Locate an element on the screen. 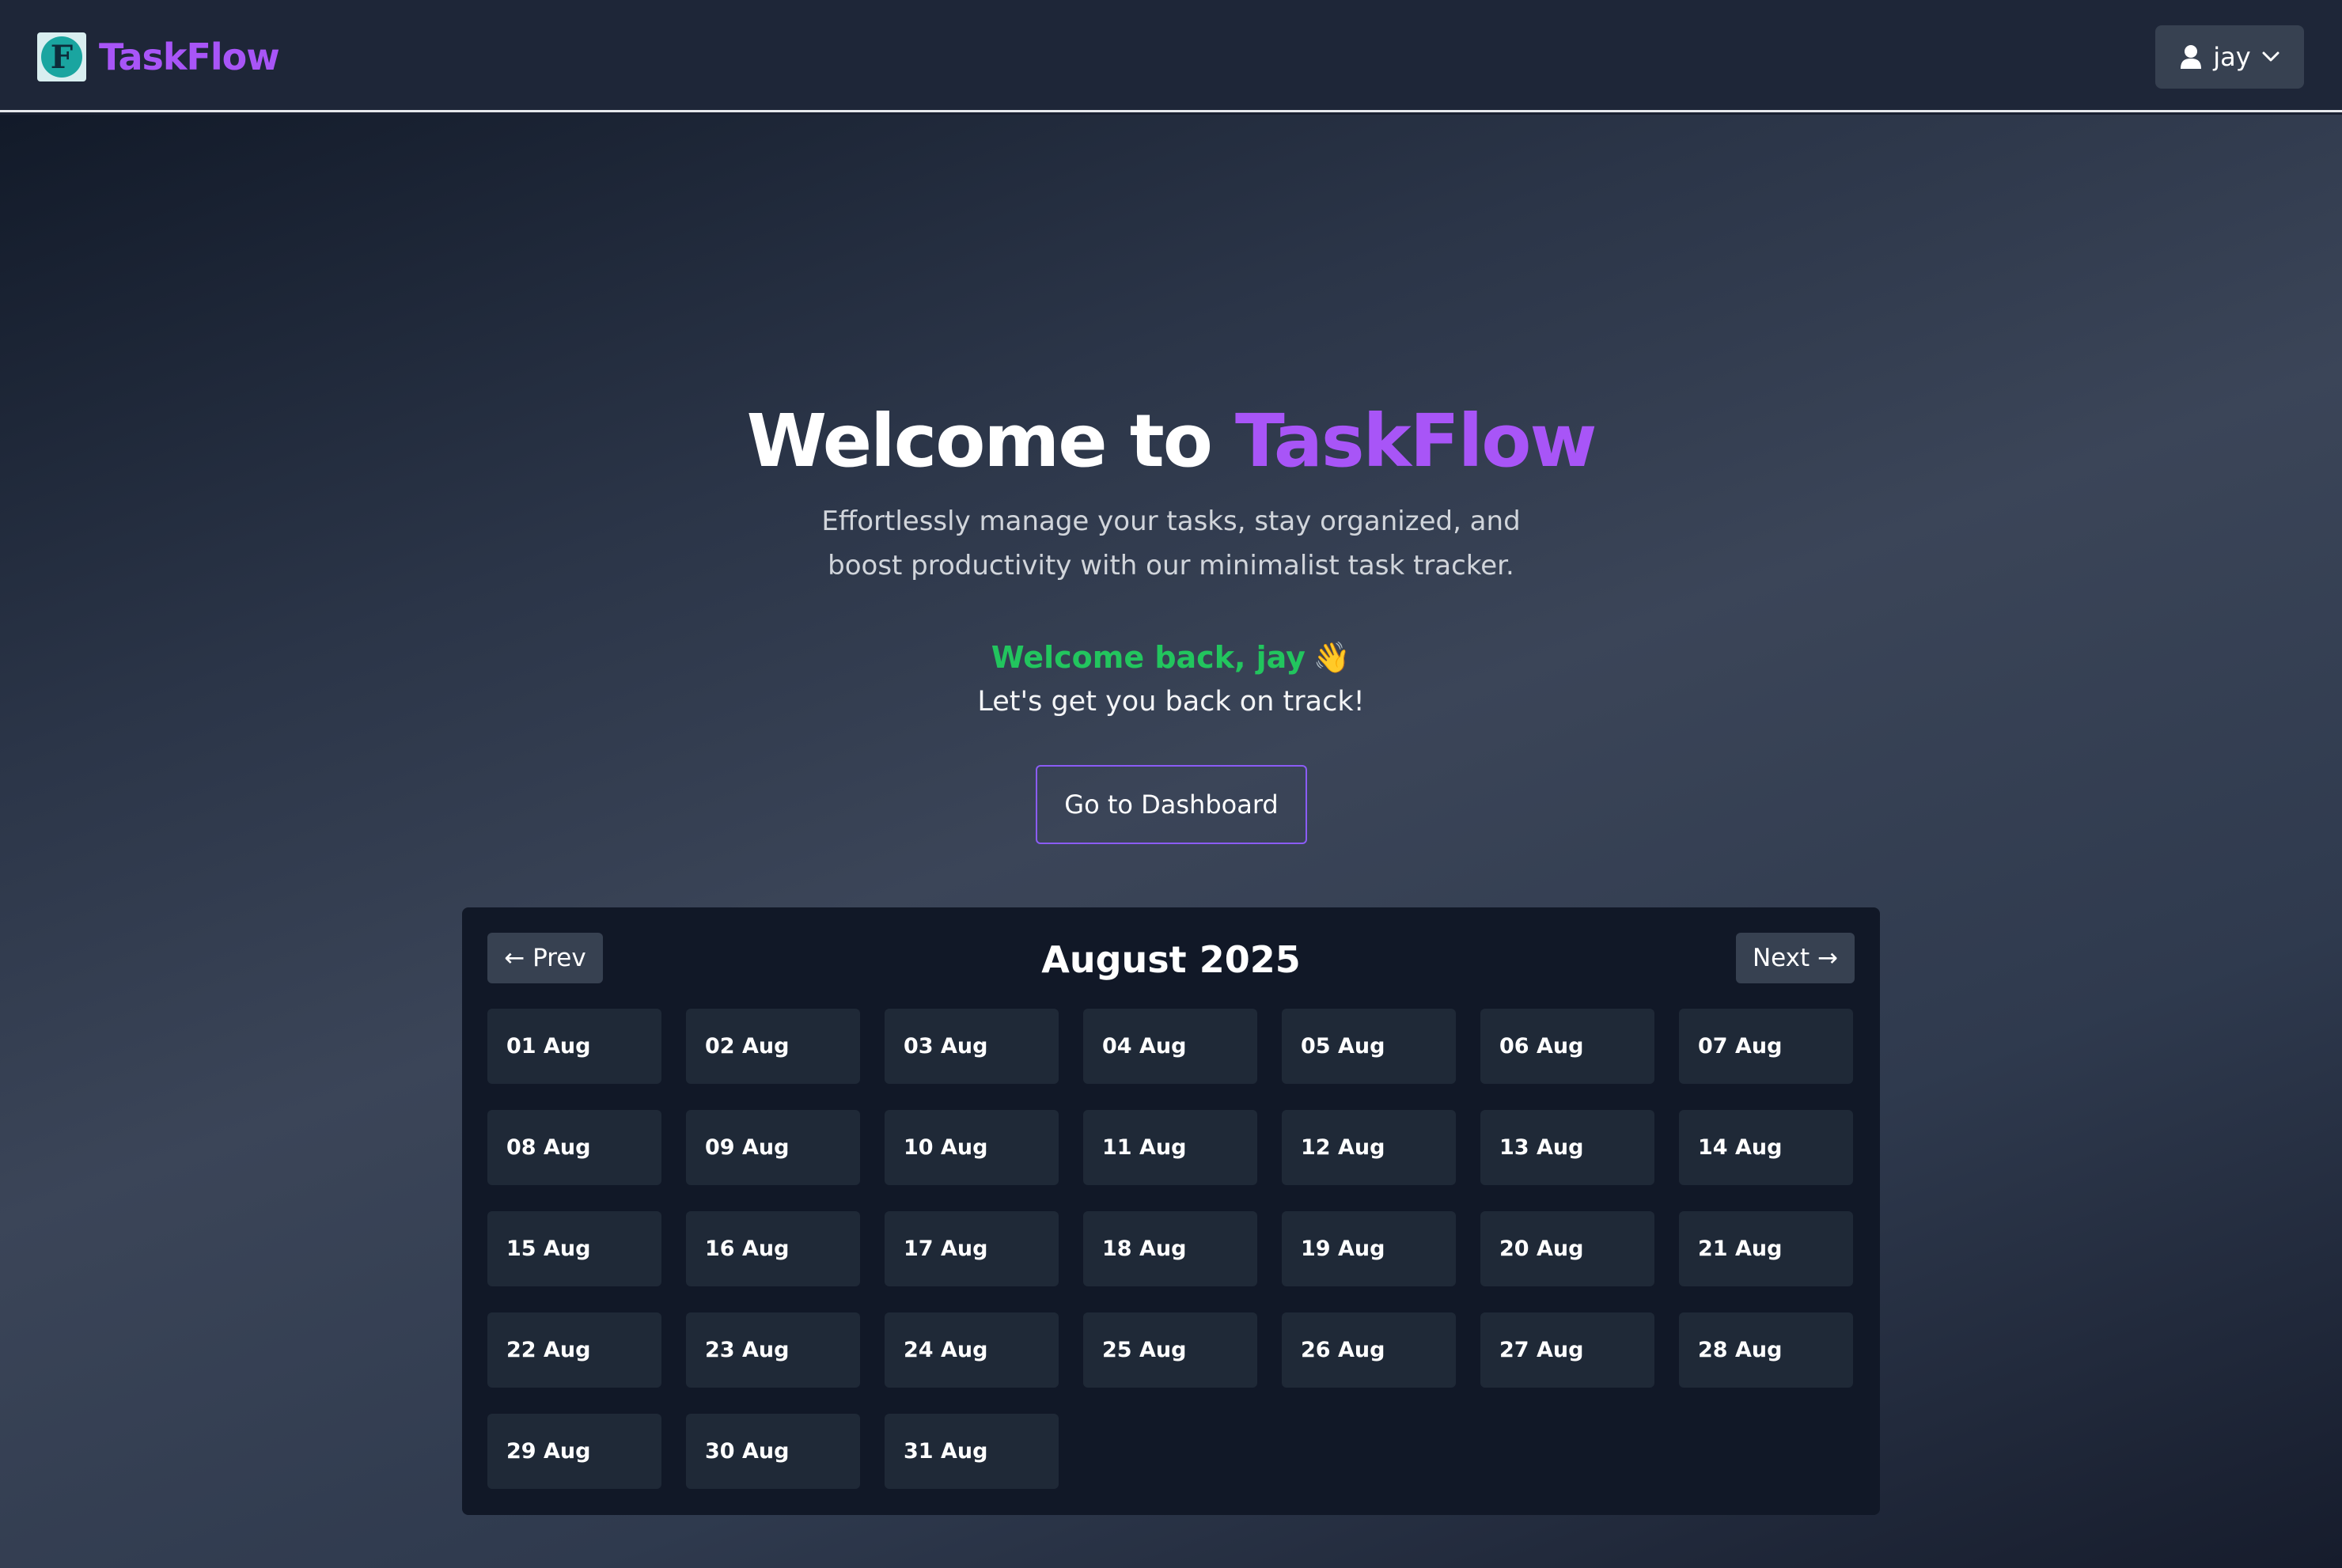 The width and height of the screenshot is (2342, 1568). day-cell: 24 Aug is located at coordinates (972, 1350).